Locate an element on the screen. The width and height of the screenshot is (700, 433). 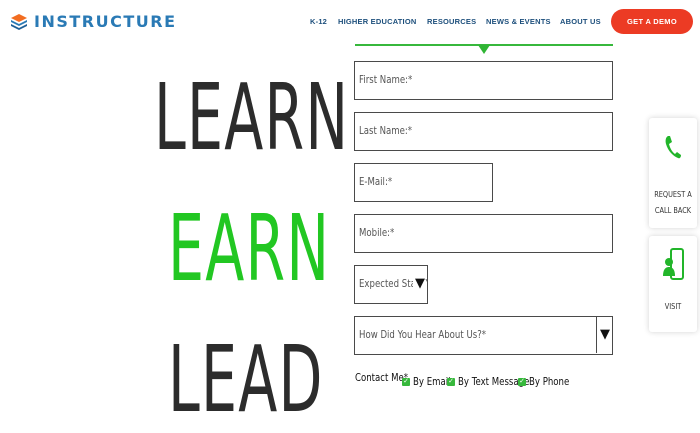
callback-line-2: CALL BACK is located at coordinates (673, 210).